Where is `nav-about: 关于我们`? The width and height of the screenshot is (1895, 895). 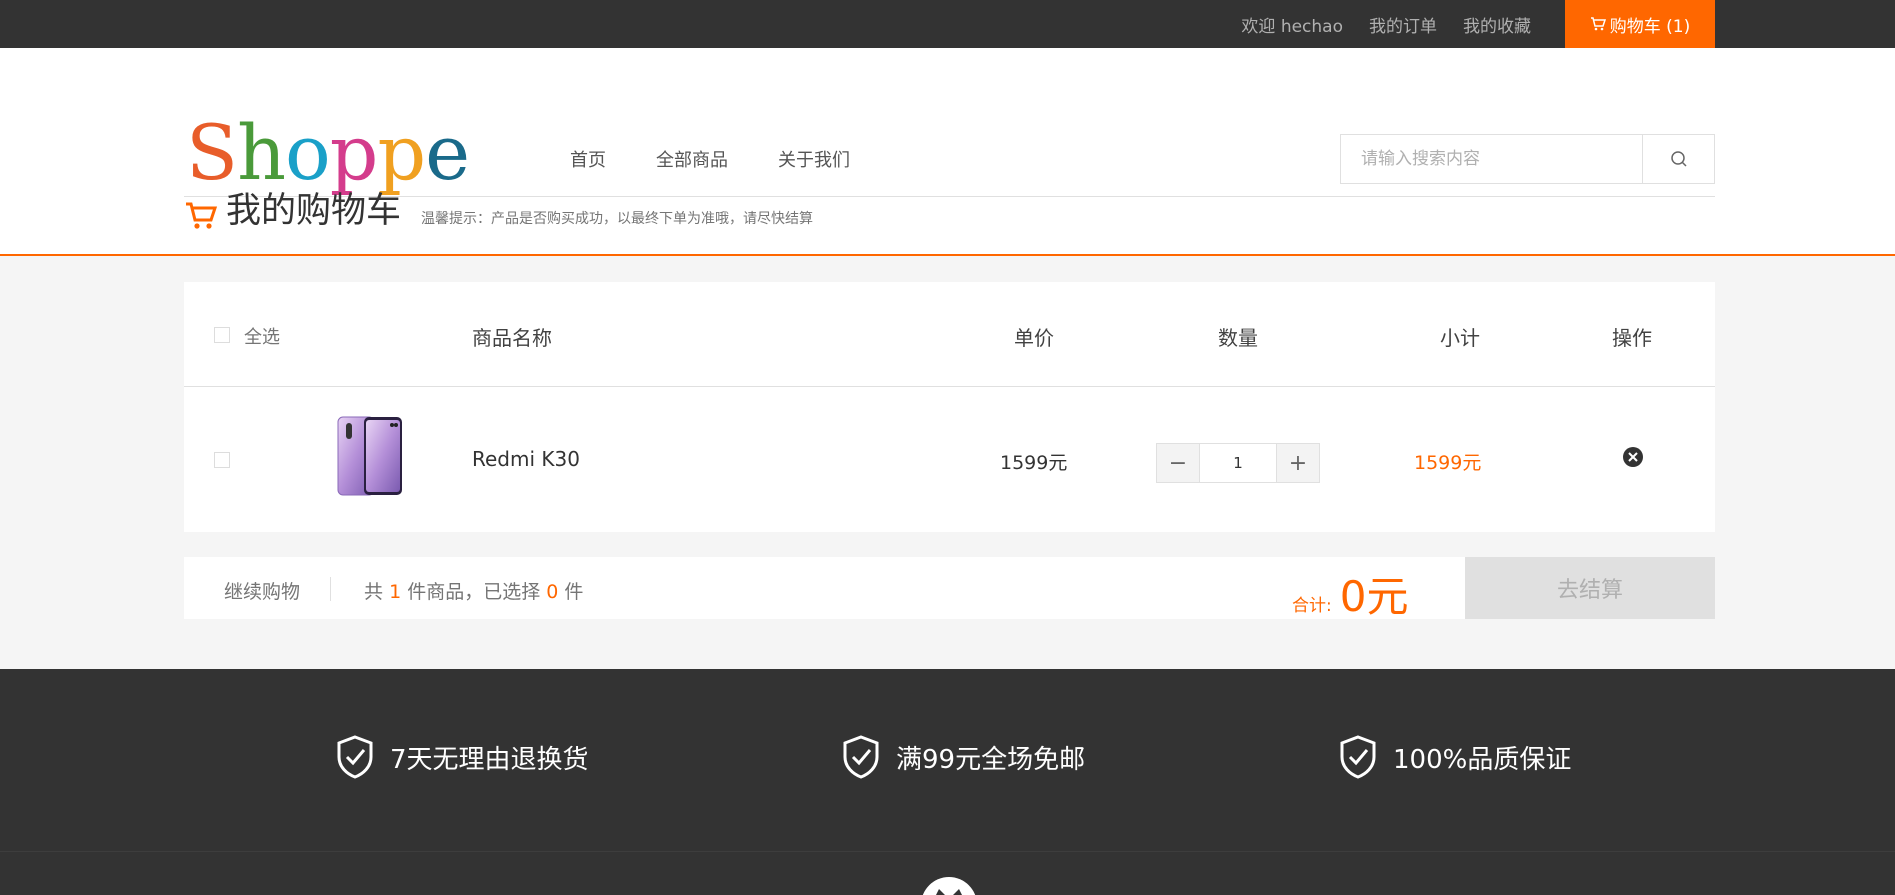
nav-about: 关于我们 is located at coordinates (814, 159).